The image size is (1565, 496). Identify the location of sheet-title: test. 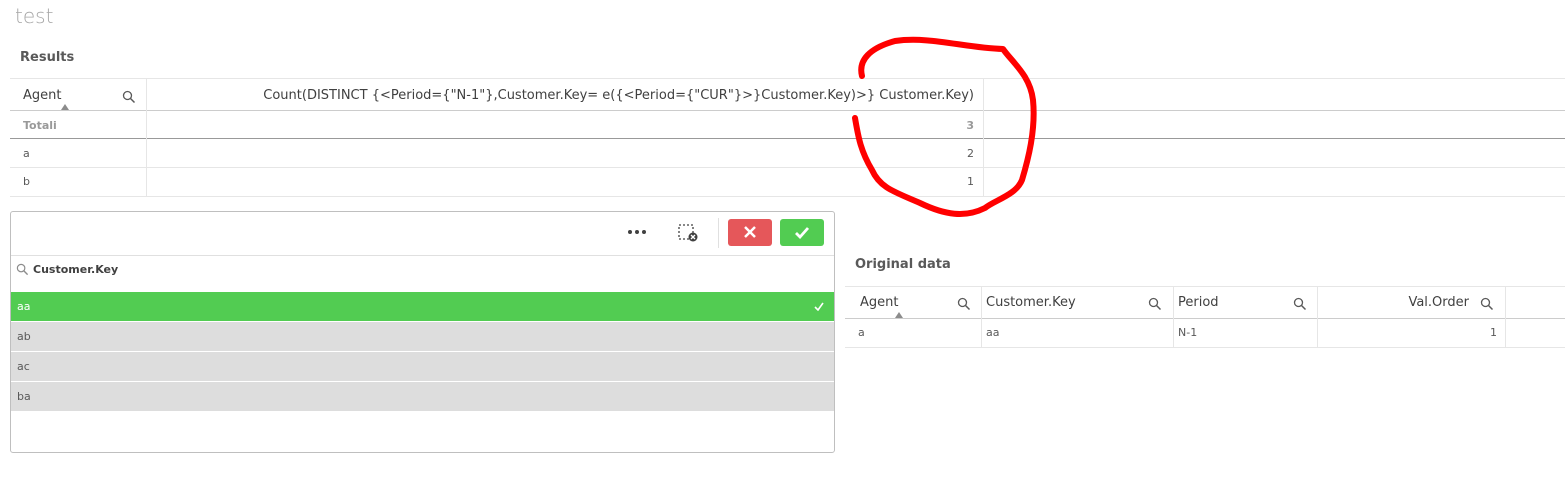
(34, 16).